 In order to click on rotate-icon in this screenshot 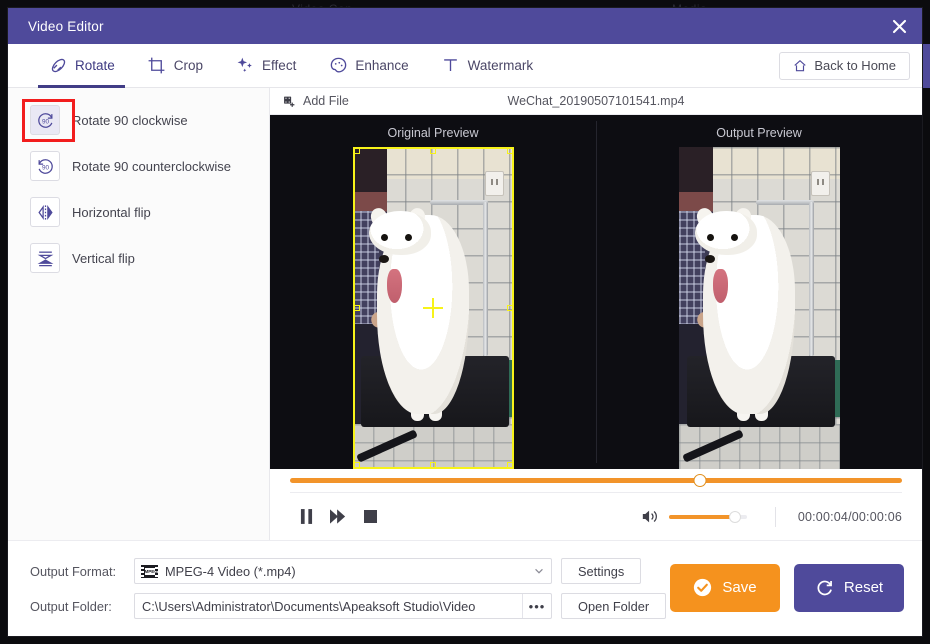, I will do `click(58, 66)`.